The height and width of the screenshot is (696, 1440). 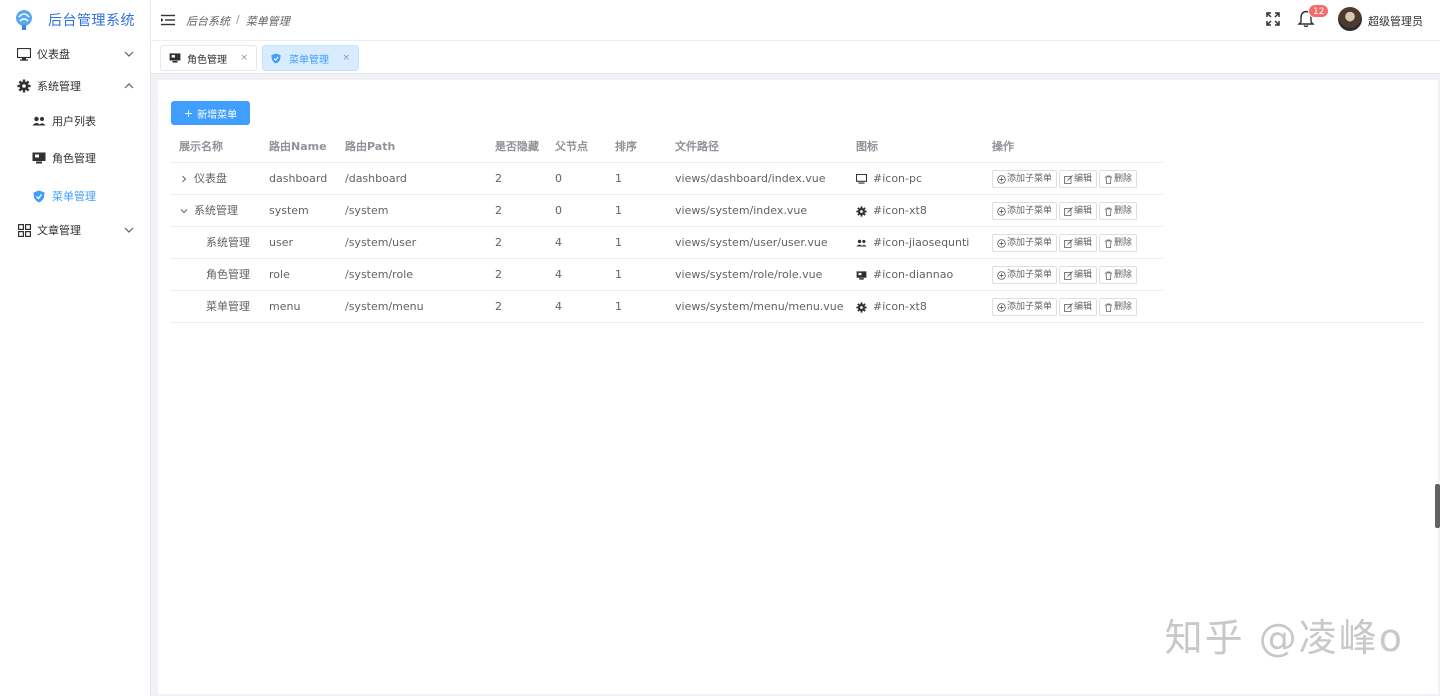 I want to click on fullscreen-icon, so click(x=1273, y=19).